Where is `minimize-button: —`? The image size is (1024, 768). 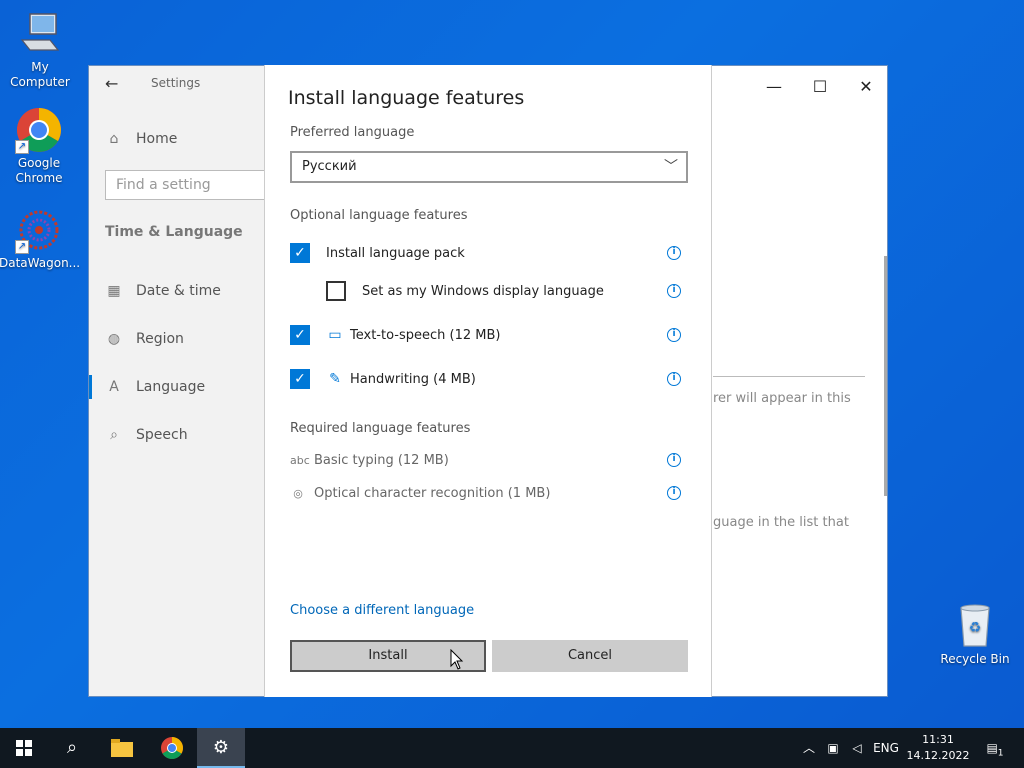 minimize-button: — is located at coordinates (774, 87).